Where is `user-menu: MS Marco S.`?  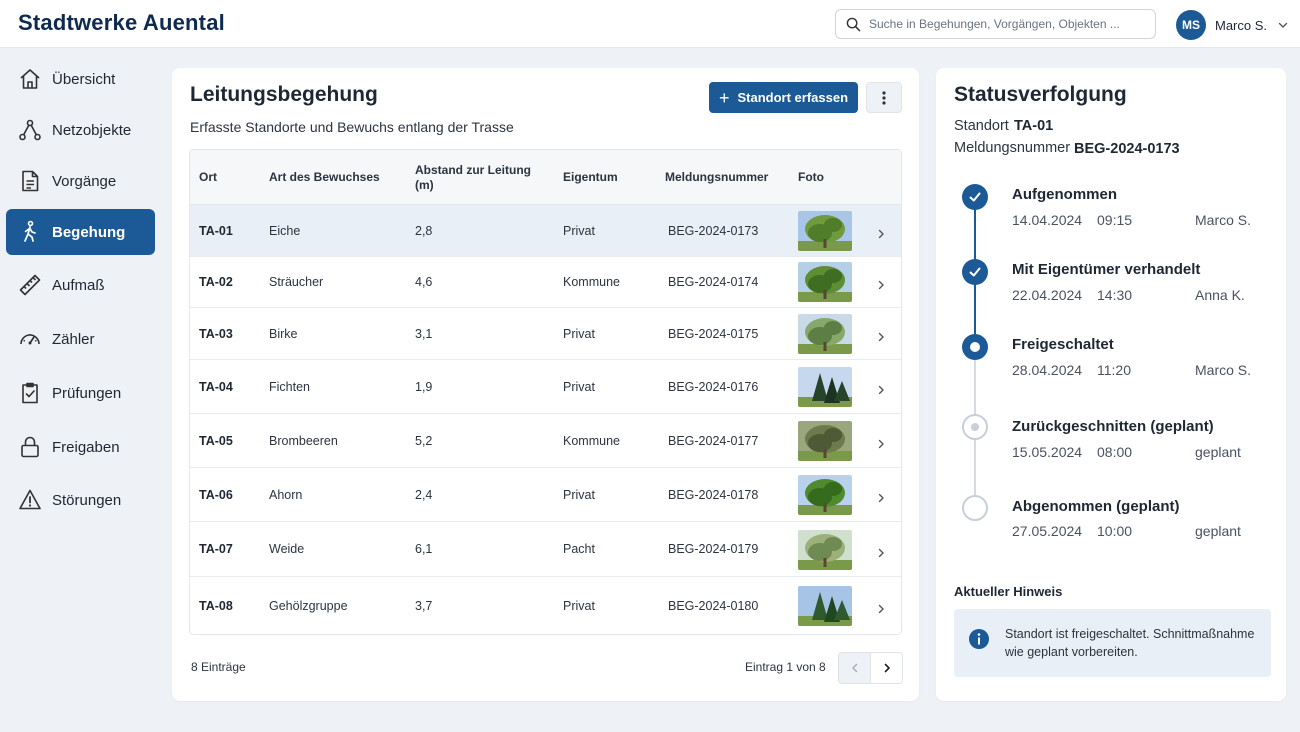 user-menu: MS Marco S. is located at coordinates (1232, 25).